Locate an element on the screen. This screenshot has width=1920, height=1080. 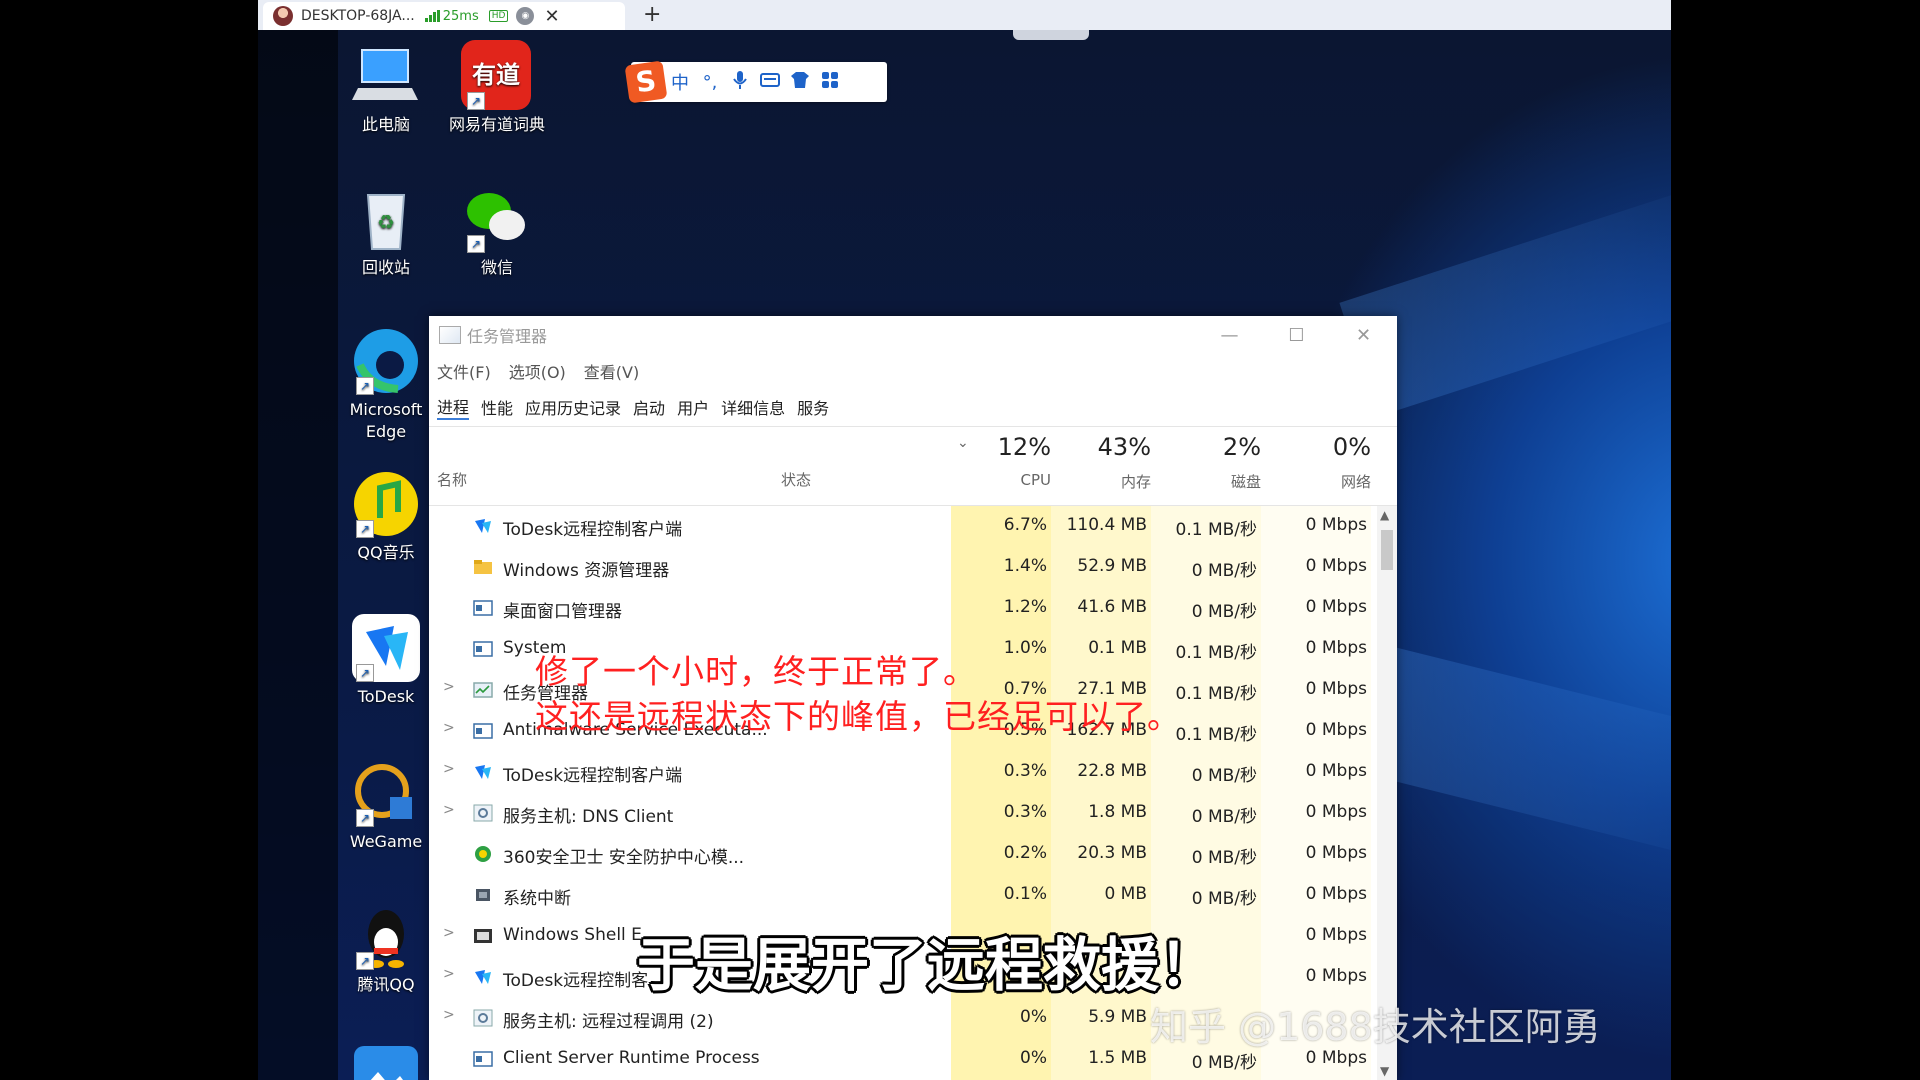
tab-app-history: 应用历史记录 is located at coordinates (573, 407).